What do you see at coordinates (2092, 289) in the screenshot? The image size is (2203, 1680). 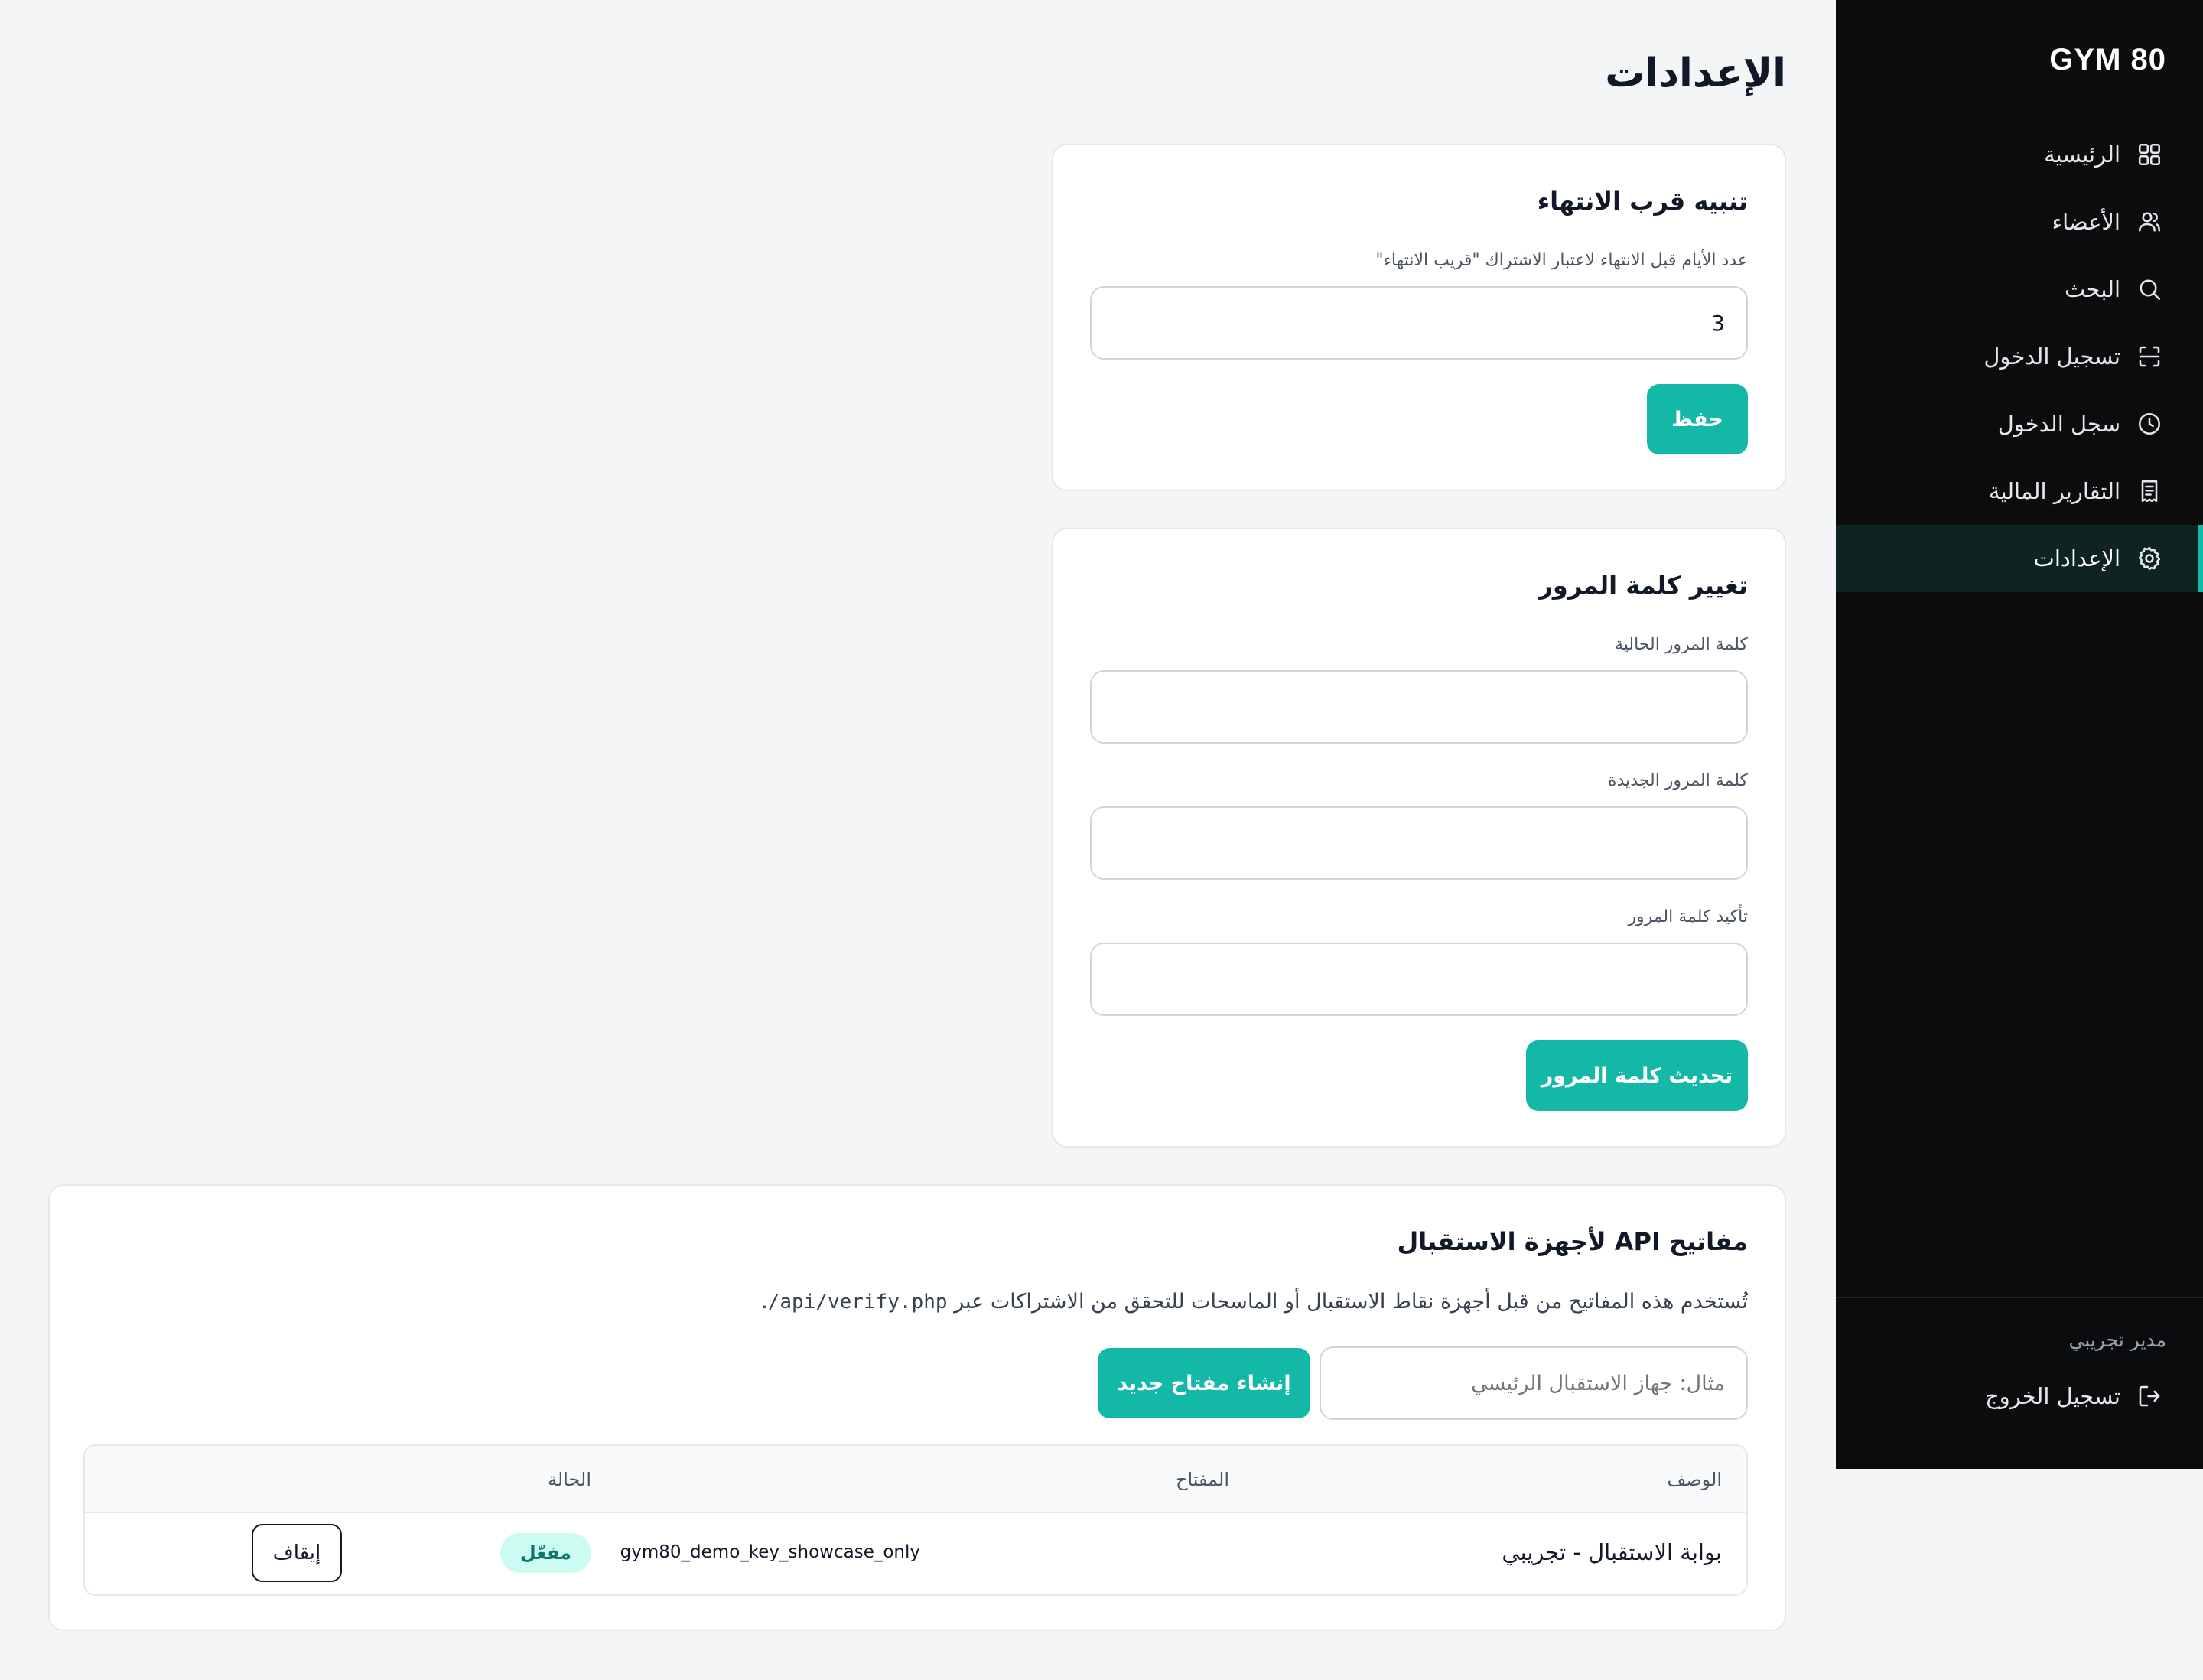 I see `sidebar-item-label: البحث` at bounding box center [2092, 289].